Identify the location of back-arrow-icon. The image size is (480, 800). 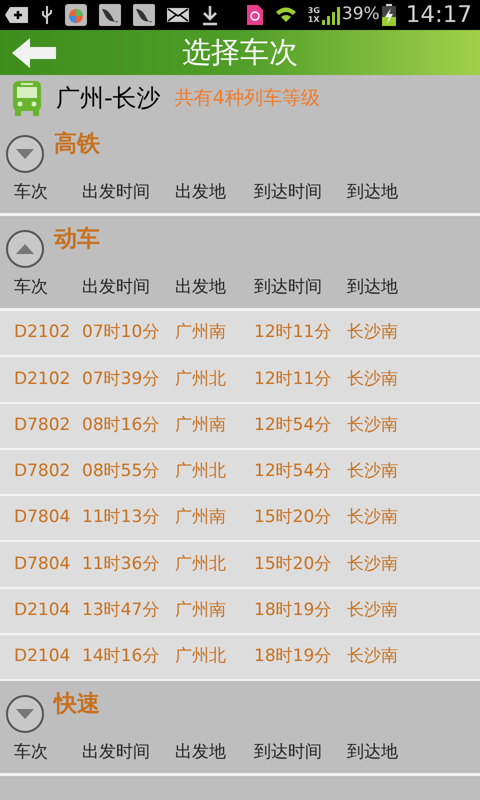
(34, 53).